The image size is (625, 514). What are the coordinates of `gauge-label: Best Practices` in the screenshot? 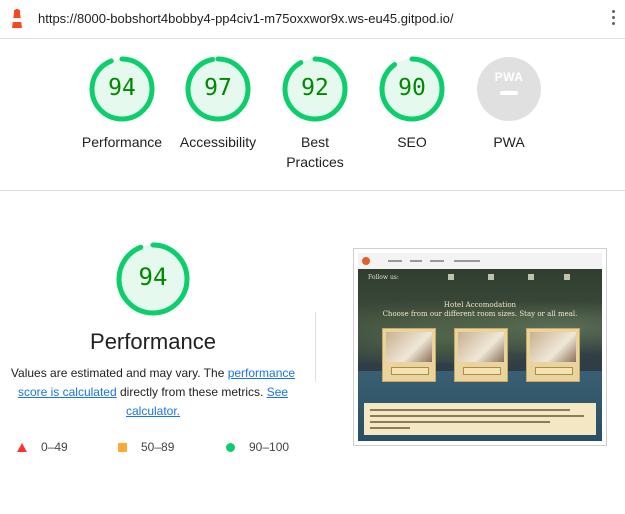 It's located at (315, 152).